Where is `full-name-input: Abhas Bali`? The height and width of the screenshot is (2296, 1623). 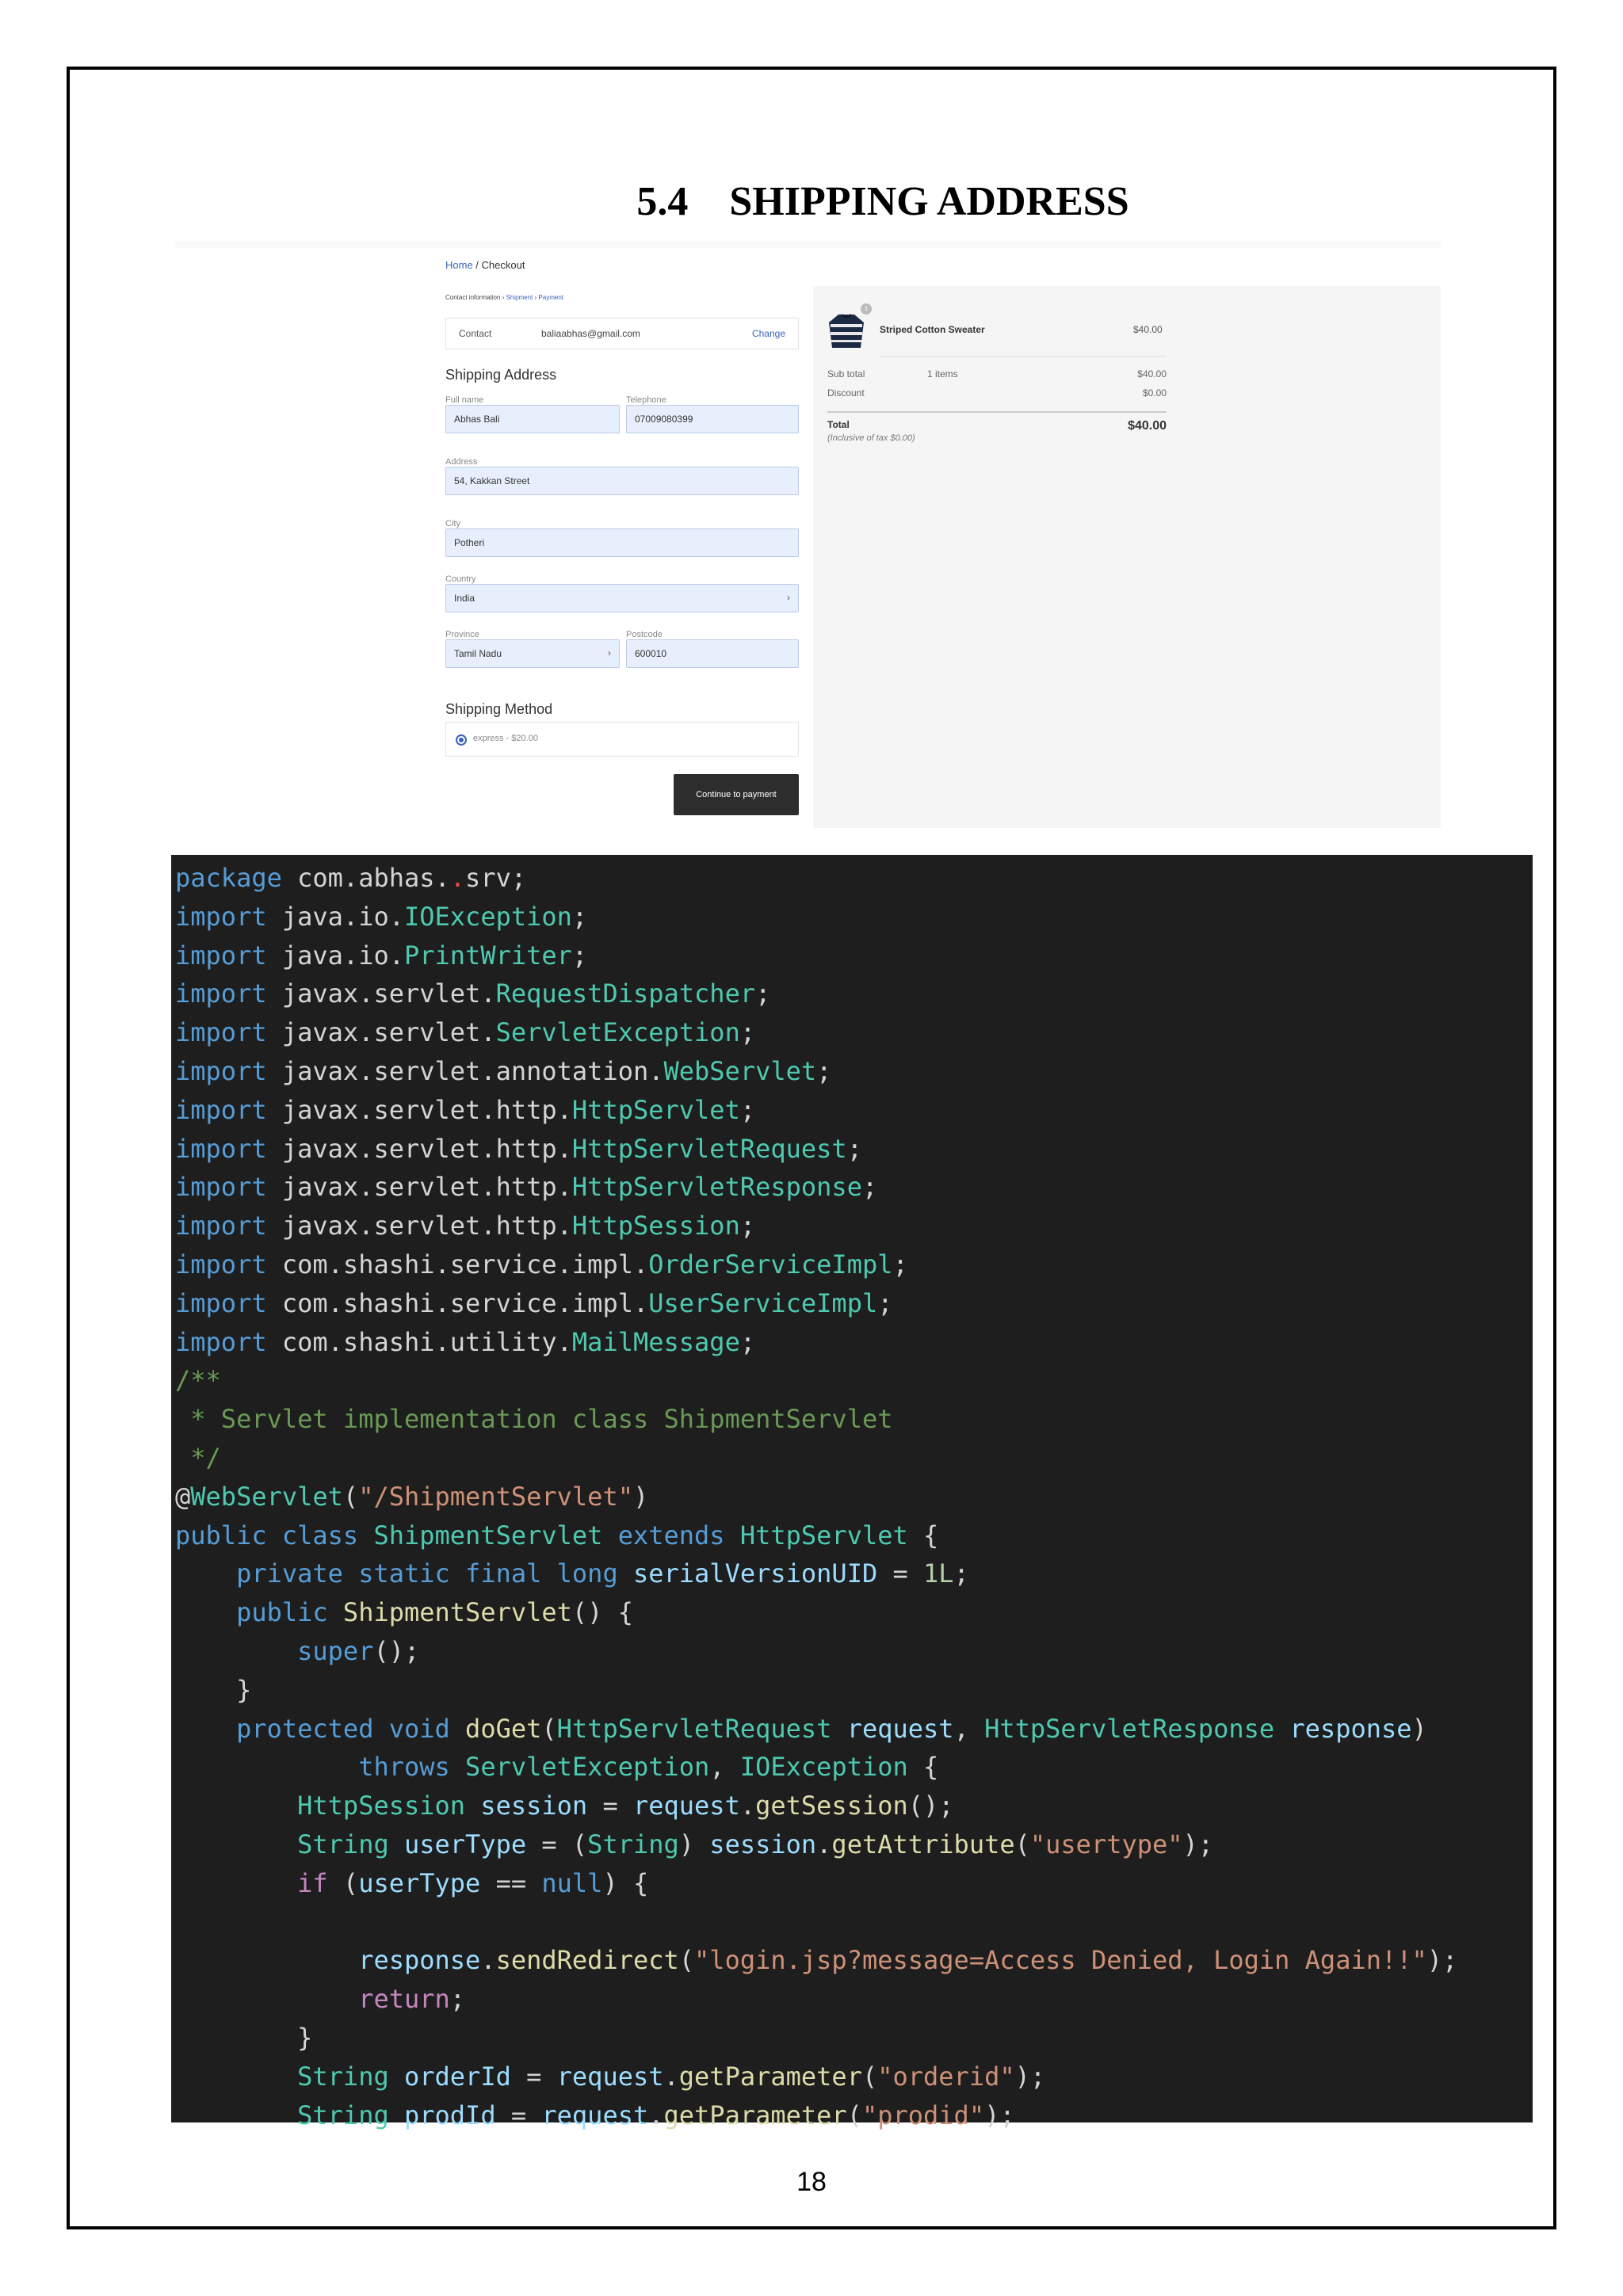 full-name-input: Abhas Bali is located at coordinates (532, 419).